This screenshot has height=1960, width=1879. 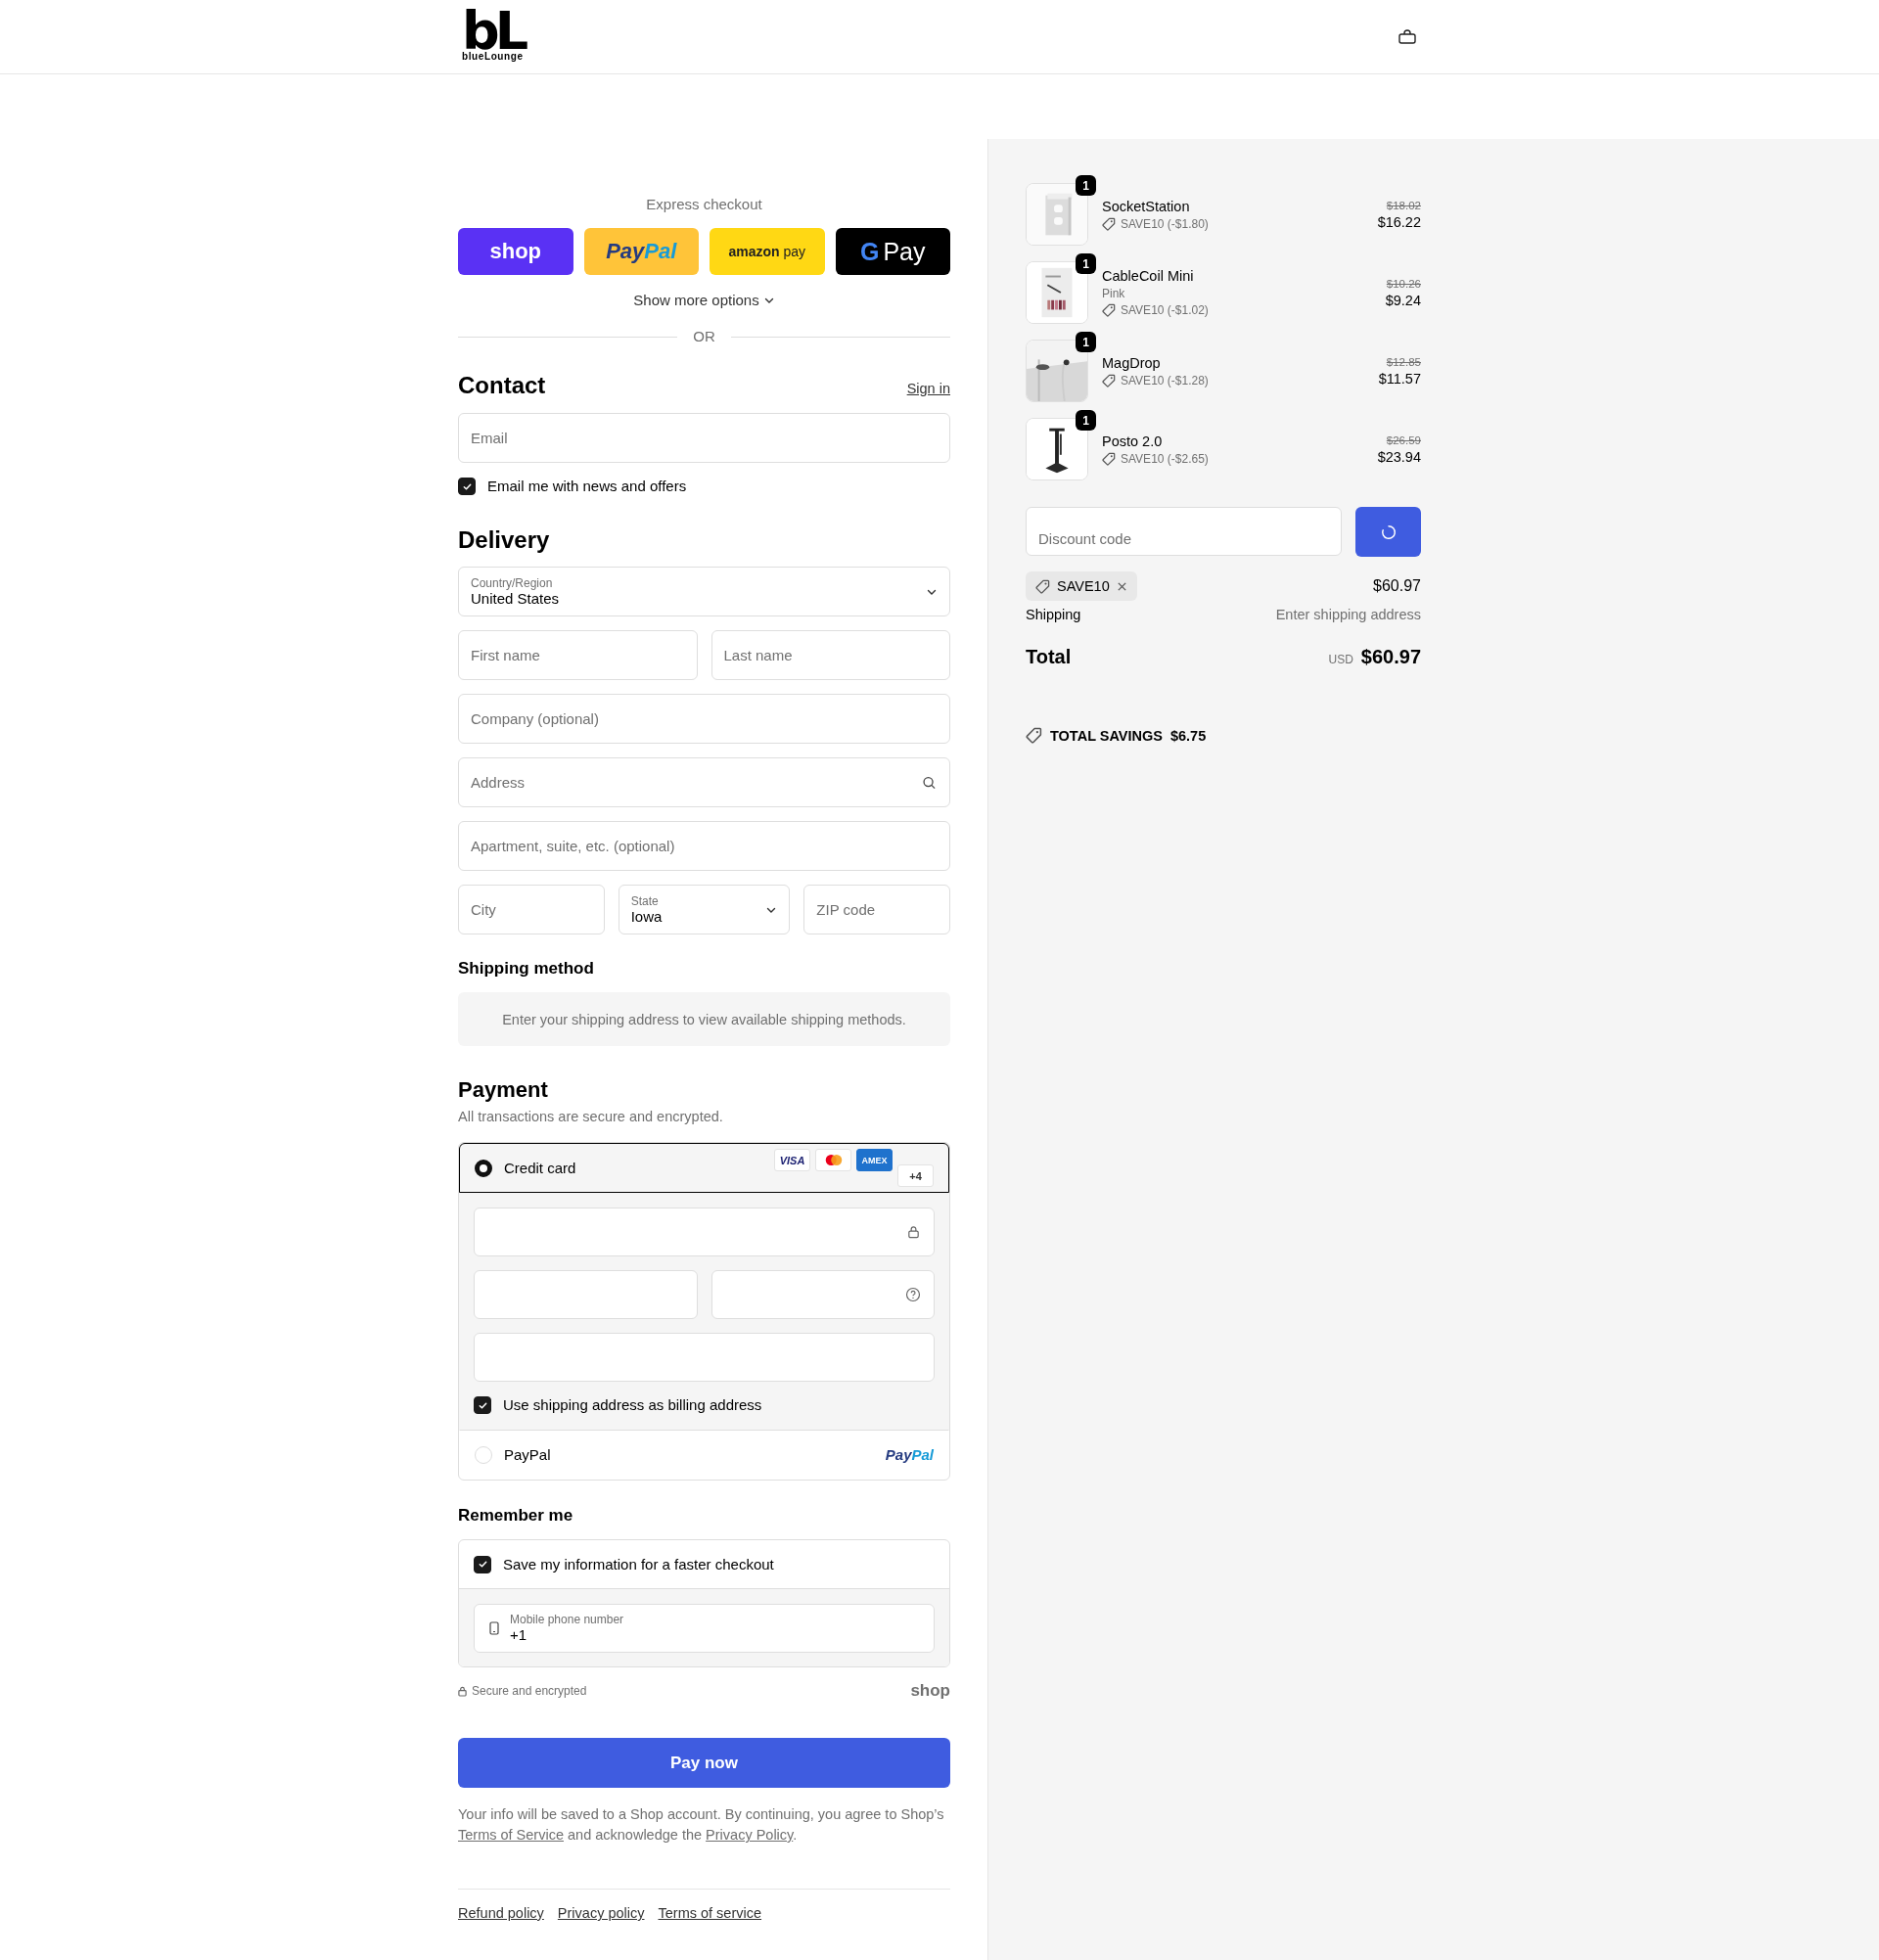 What do you see at coordinates (638, 1564) in the screenshot?
I see `checkbox-label: Save my information for a faster checkout` at bounding box center [638, 1564].